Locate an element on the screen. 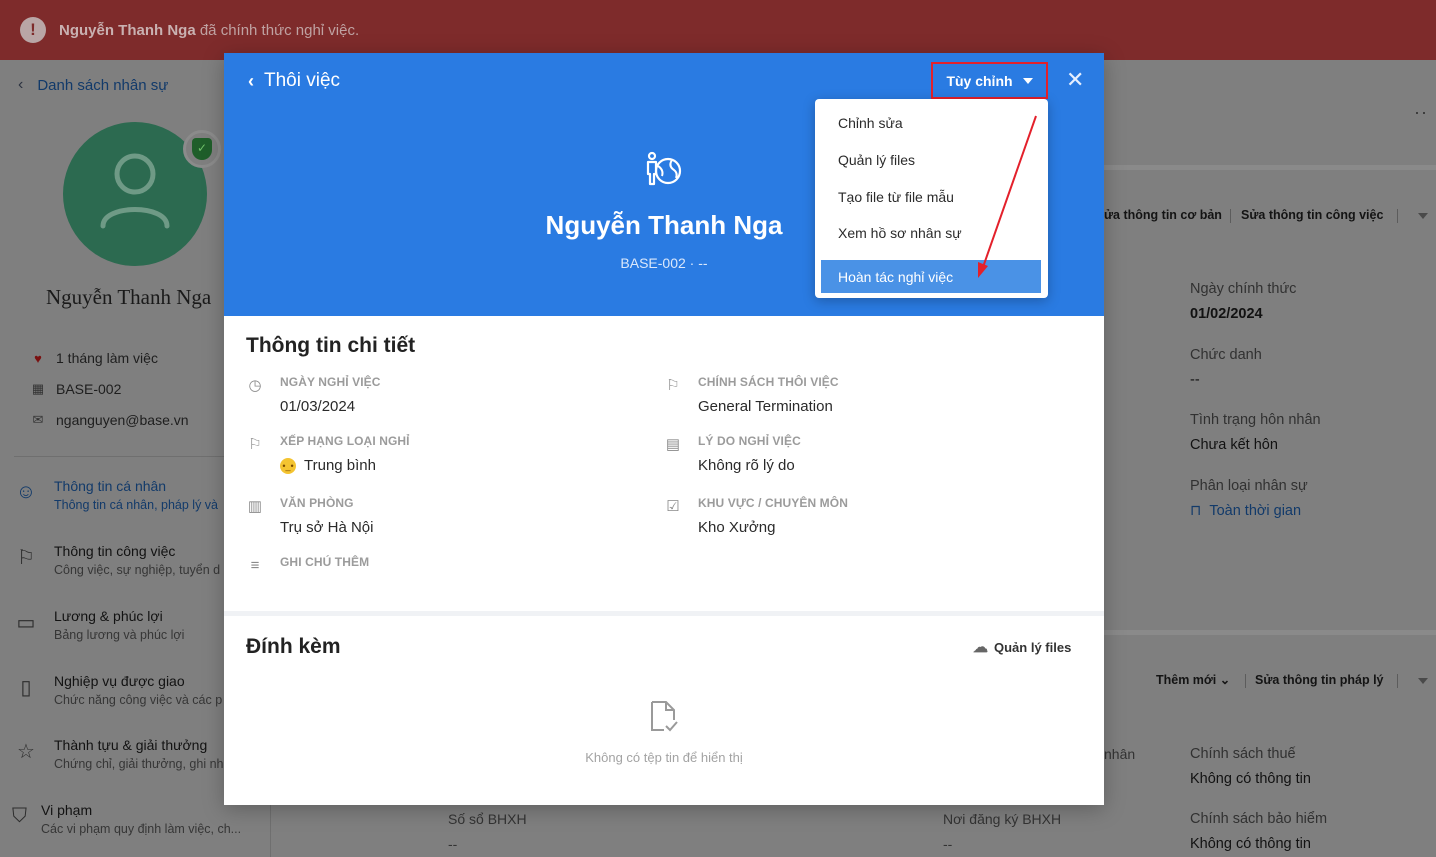  nav-subtitle: Công việc, sự nghiệp, tuyển d is located at coordinates (137, 570).